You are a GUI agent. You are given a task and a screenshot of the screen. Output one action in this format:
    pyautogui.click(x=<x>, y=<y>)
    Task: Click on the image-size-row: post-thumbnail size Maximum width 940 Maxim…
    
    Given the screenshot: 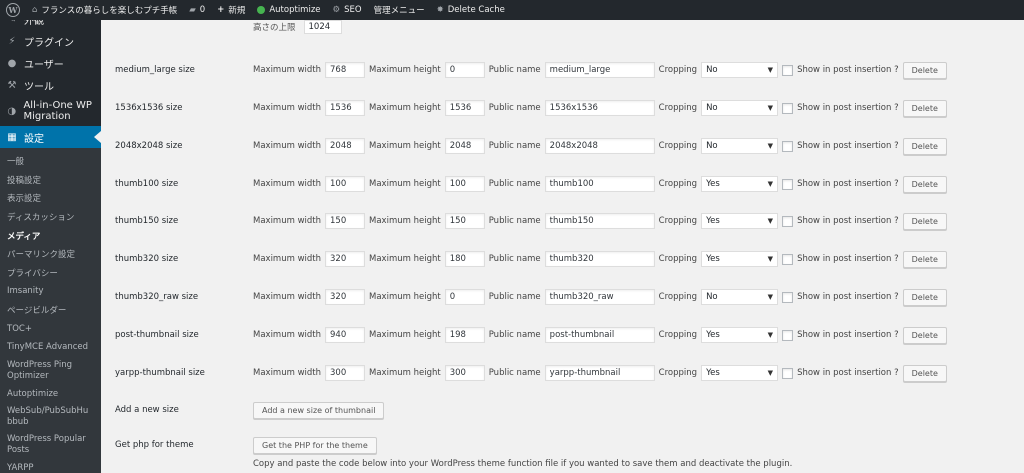 What is the action you would take?
    pyautogui.click(x=531, y=335)
    